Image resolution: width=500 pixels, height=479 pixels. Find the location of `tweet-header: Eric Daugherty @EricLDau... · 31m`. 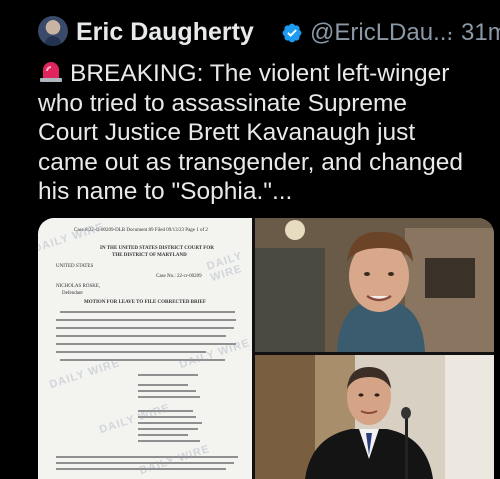

tweet-header: Eric Daugherty @EricLDau... · 31m is located at coordinates (269, 32).